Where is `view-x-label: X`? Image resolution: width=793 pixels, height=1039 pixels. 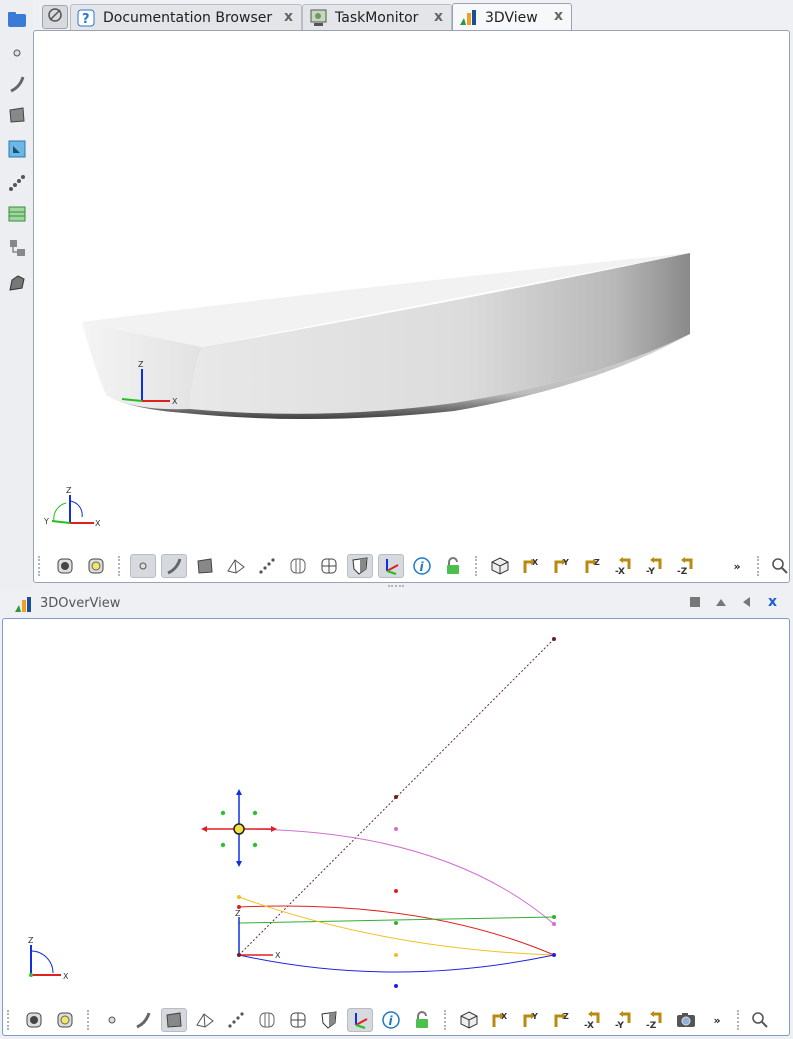
view-x-label: X is located at coordinates (504, 1016).